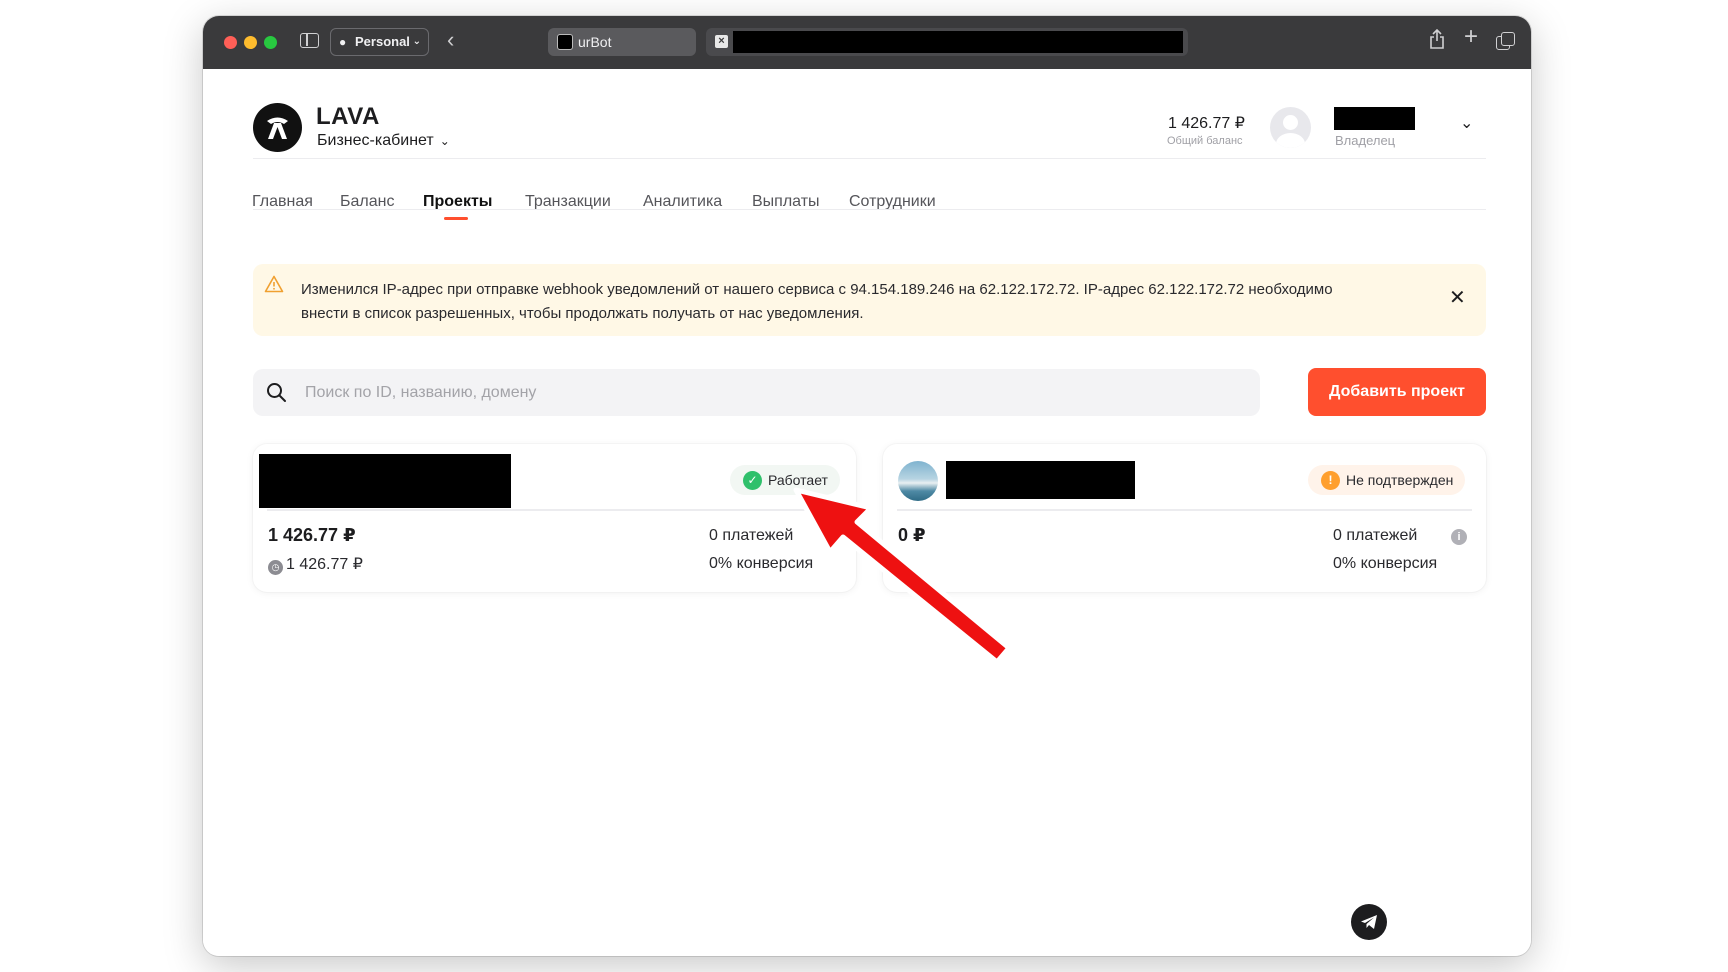 This screenshot has height=972, width=1728. What do you see at coordinates (912, 535) in the screenshot?
I see `project-amount: 0 ₽` at bounding box center [912, 535].